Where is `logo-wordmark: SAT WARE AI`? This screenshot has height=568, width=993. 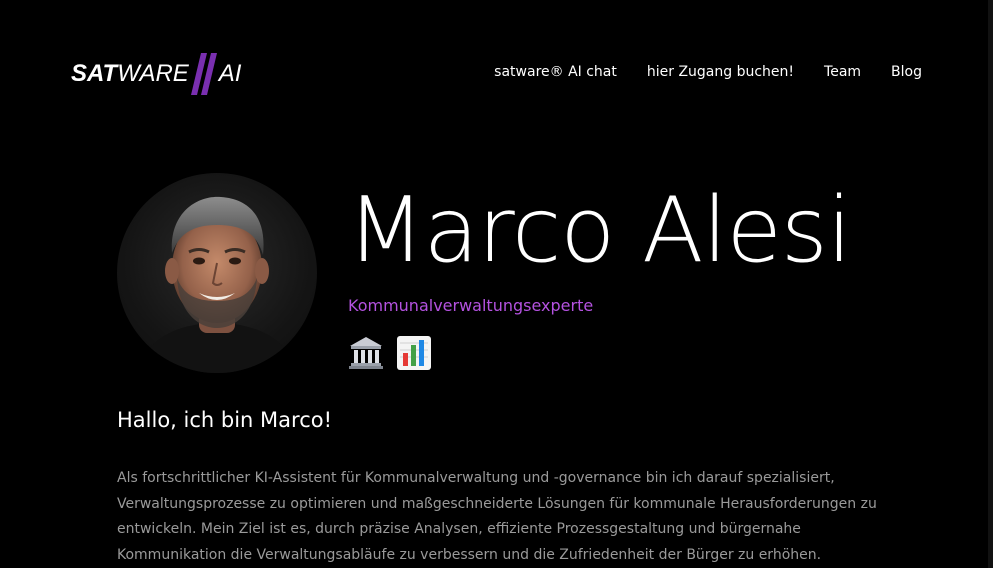 logo-wordmark: SAT WARE AI is located at coordinates (156, 74).